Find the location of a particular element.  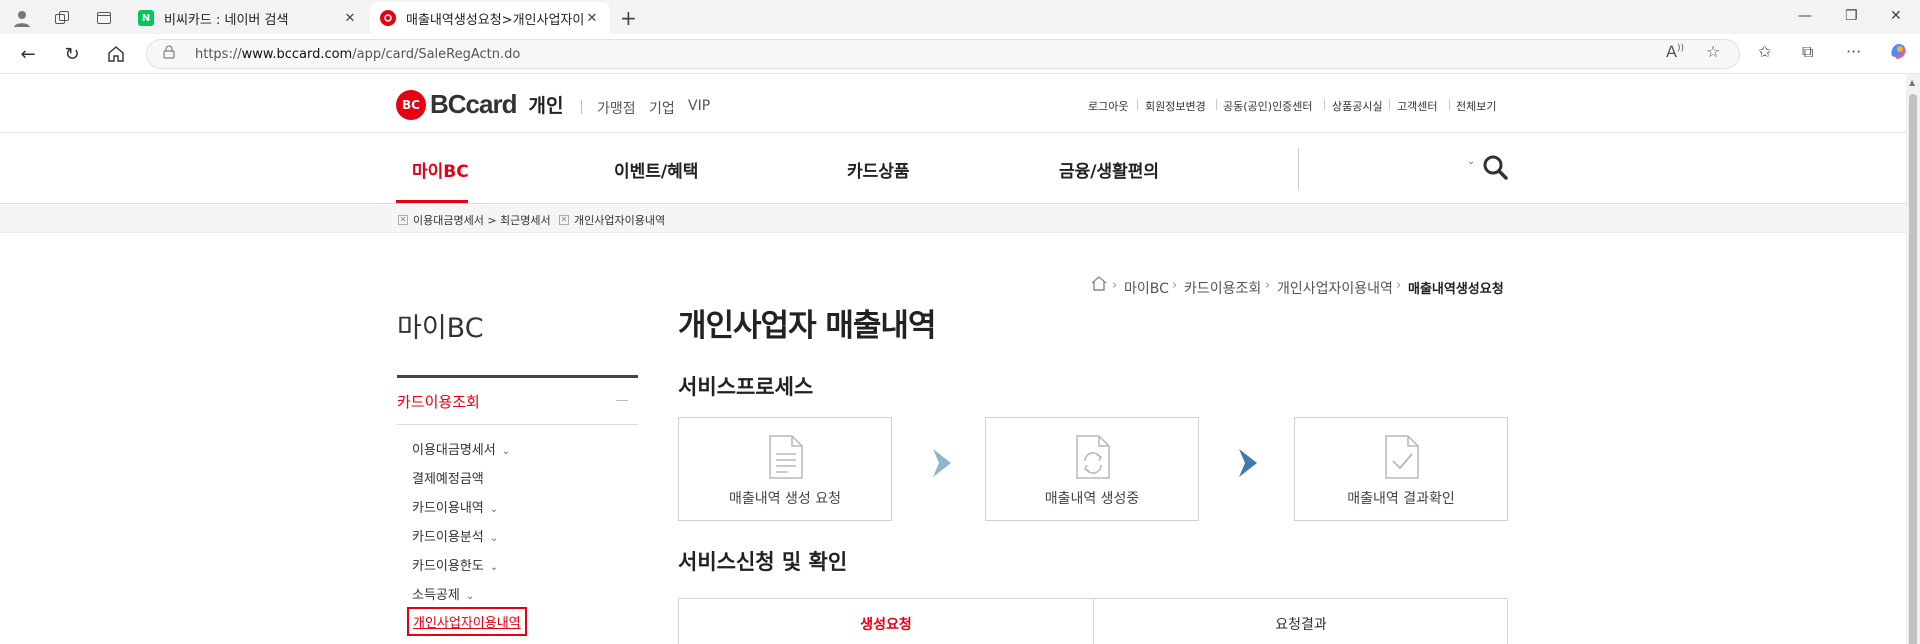

step-label: 매출내역 생성 요청 is located at coordinates (785, 499).